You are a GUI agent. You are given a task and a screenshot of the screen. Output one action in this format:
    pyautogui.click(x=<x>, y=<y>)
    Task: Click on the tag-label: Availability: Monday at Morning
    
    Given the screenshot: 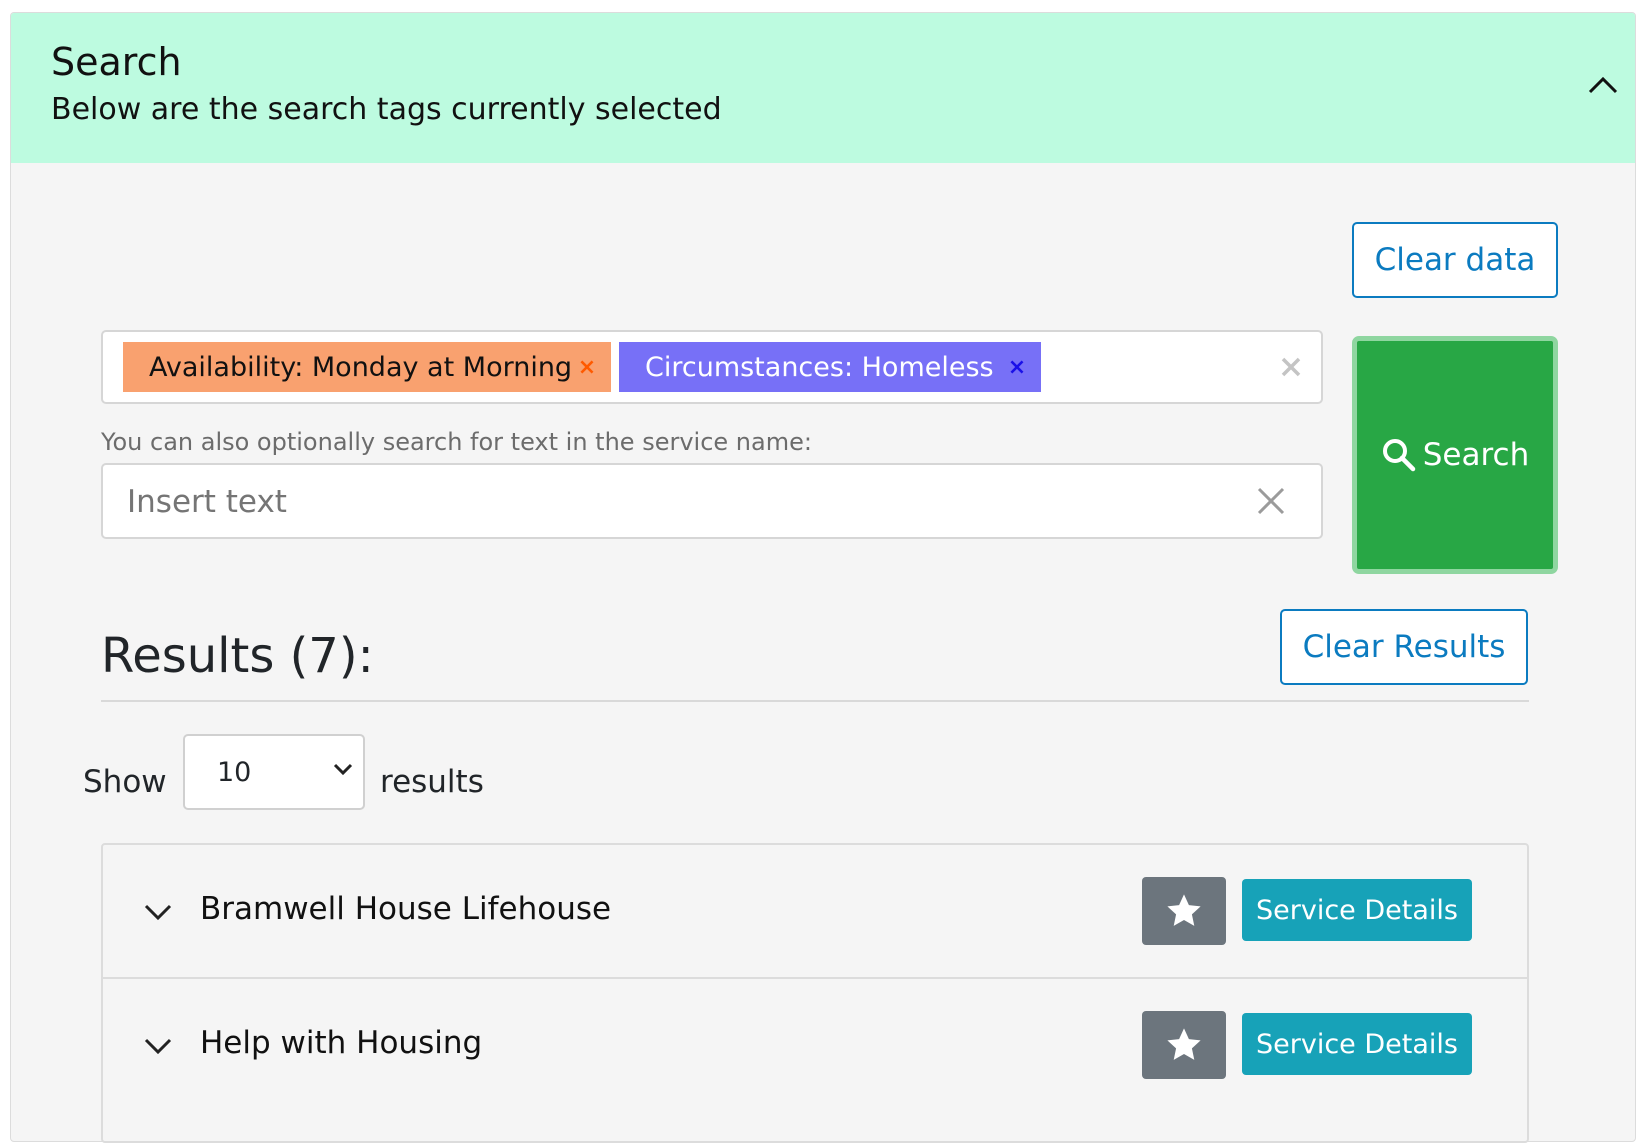 What is the action you would take?
    pyautogui.click(x=361, y=367)
    